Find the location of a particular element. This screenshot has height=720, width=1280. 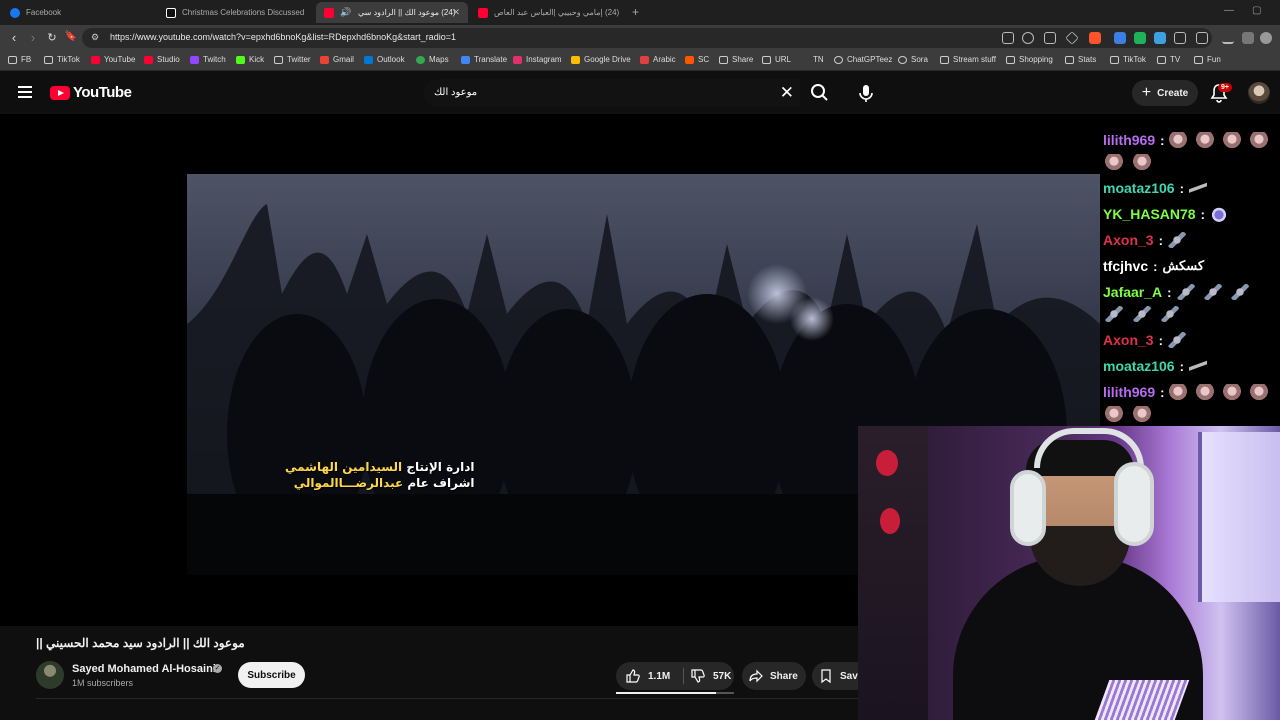

forward-icon: › is located at coordinates (33, 37).